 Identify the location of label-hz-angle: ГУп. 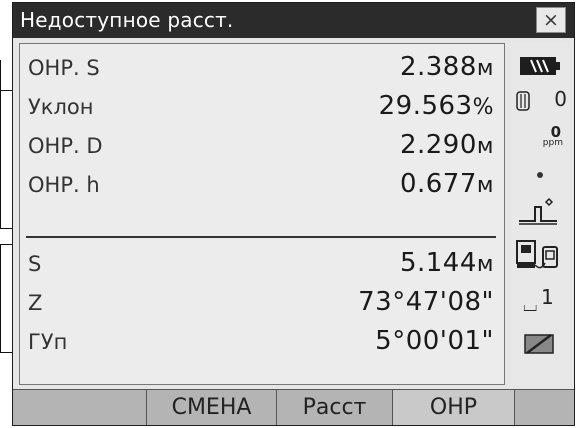
(48, 342).